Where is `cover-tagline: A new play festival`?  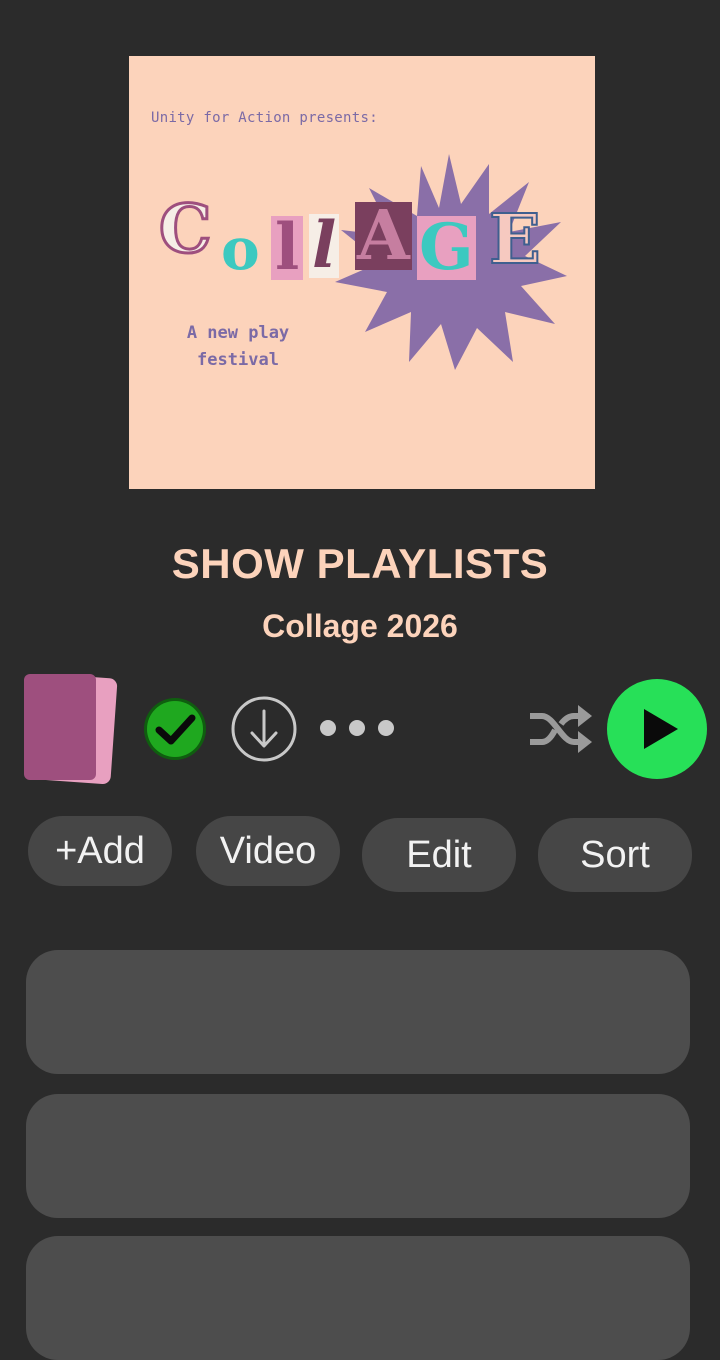
cover-tagline: A new play festival is located at coordinates (238, 347).